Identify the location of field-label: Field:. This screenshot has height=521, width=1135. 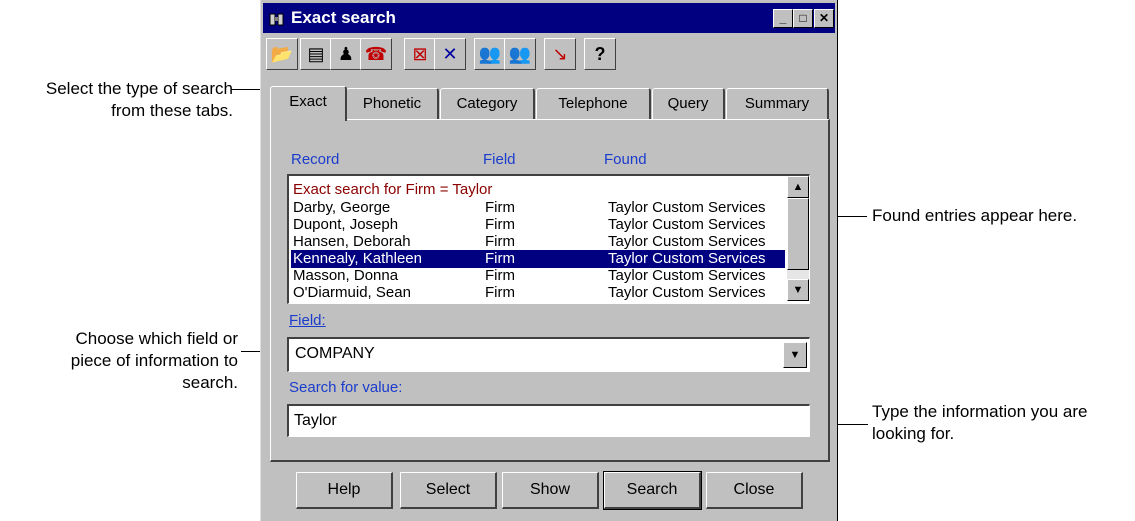
(307, 320).